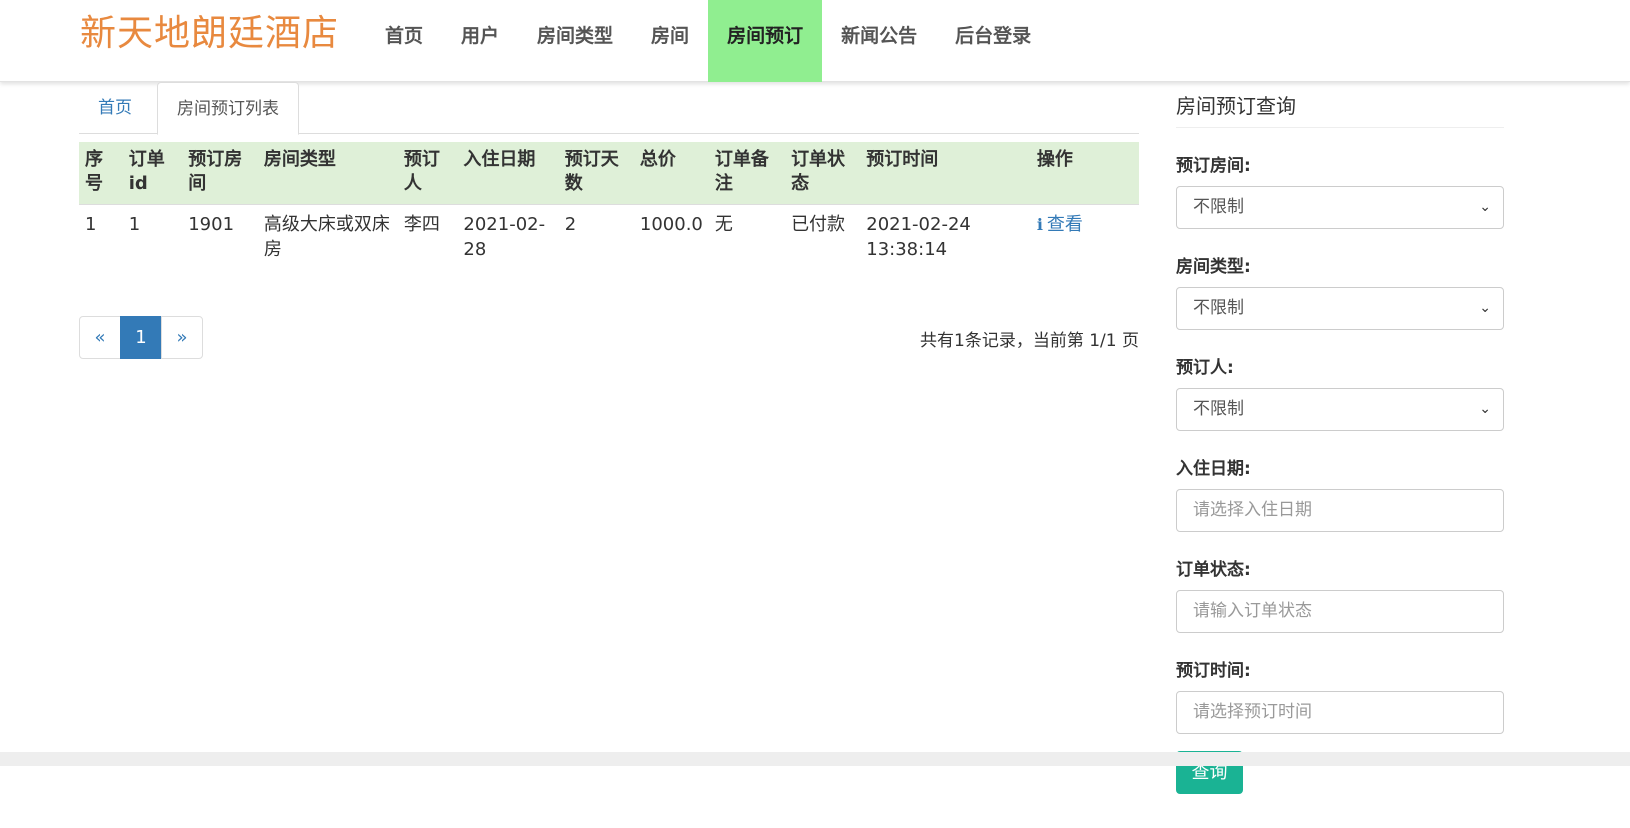 The width and height of the screenshot is (1630, 828). What do you see at coordinates (1340, 308) in the screenshot?
I see `room-type-select: 不限制 ⌄` at bounding box center [1340, 308].